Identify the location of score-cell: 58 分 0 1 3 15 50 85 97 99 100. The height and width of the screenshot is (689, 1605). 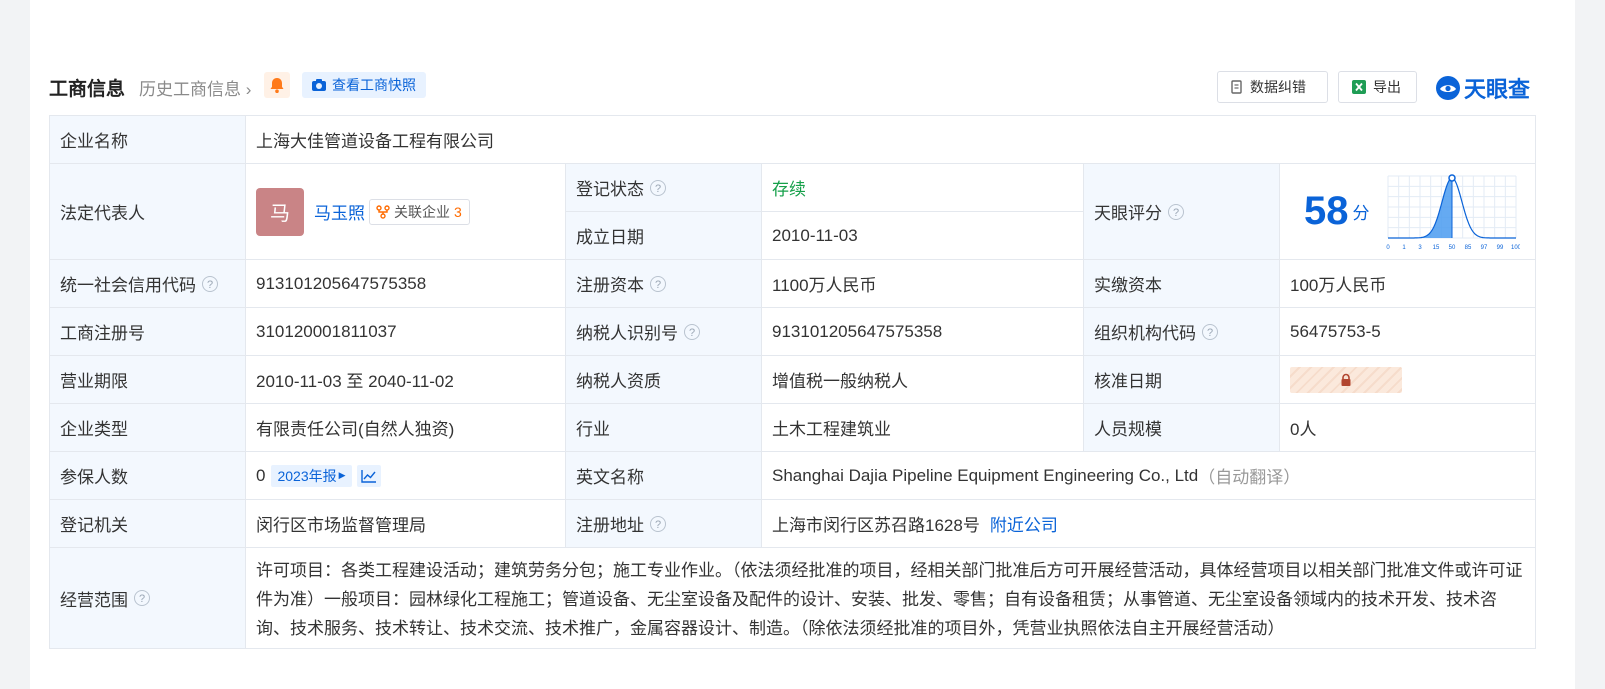
(1408, 212).